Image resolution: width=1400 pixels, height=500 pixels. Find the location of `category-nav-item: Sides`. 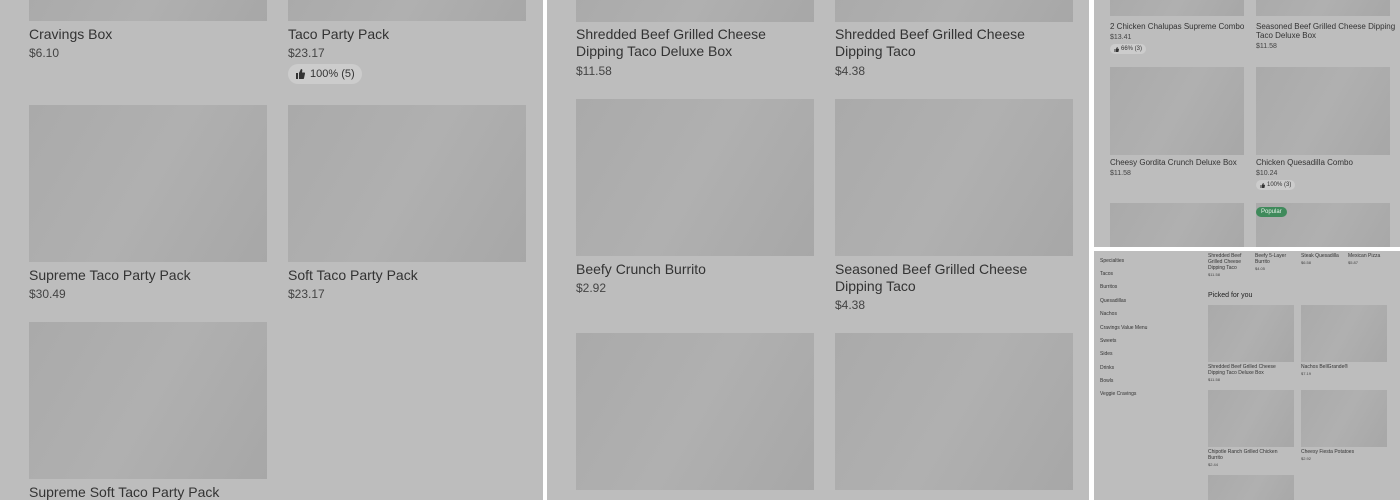

category-nav-item: Sides is located at coordinates (1106, 354).